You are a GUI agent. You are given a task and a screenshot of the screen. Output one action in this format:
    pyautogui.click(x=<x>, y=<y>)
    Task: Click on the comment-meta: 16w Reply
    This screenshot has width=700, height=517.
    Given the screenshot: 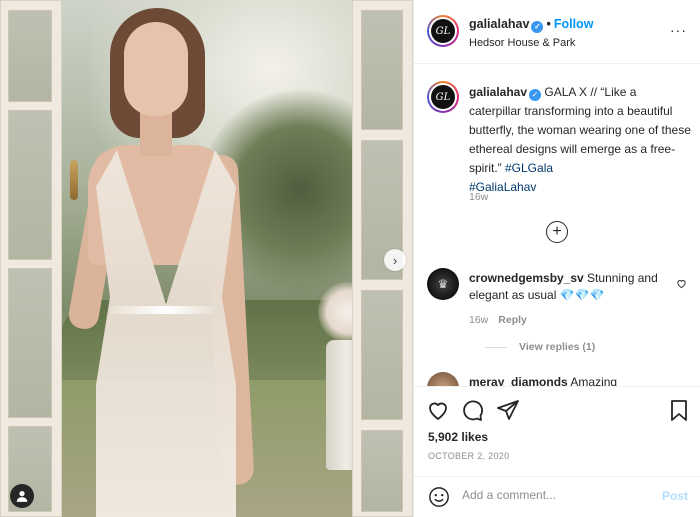 What is the action you would take?
    pyautogui.click(x=498, y=320)
    